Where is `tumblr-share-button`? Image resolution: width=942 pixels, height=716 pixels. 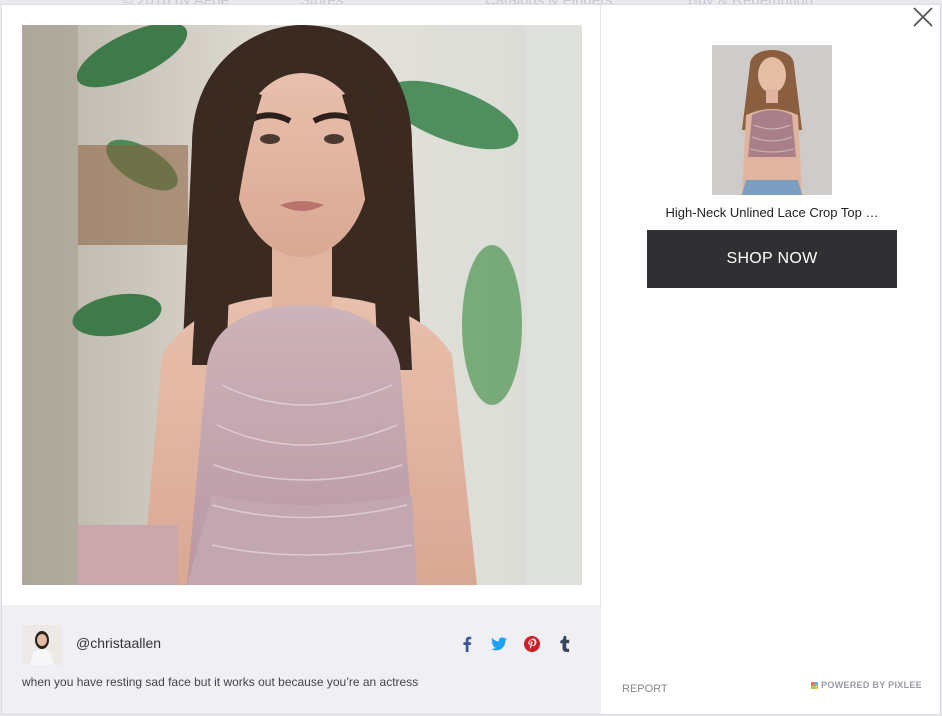 tumblr-share-button is located at coordinates (565, 644).